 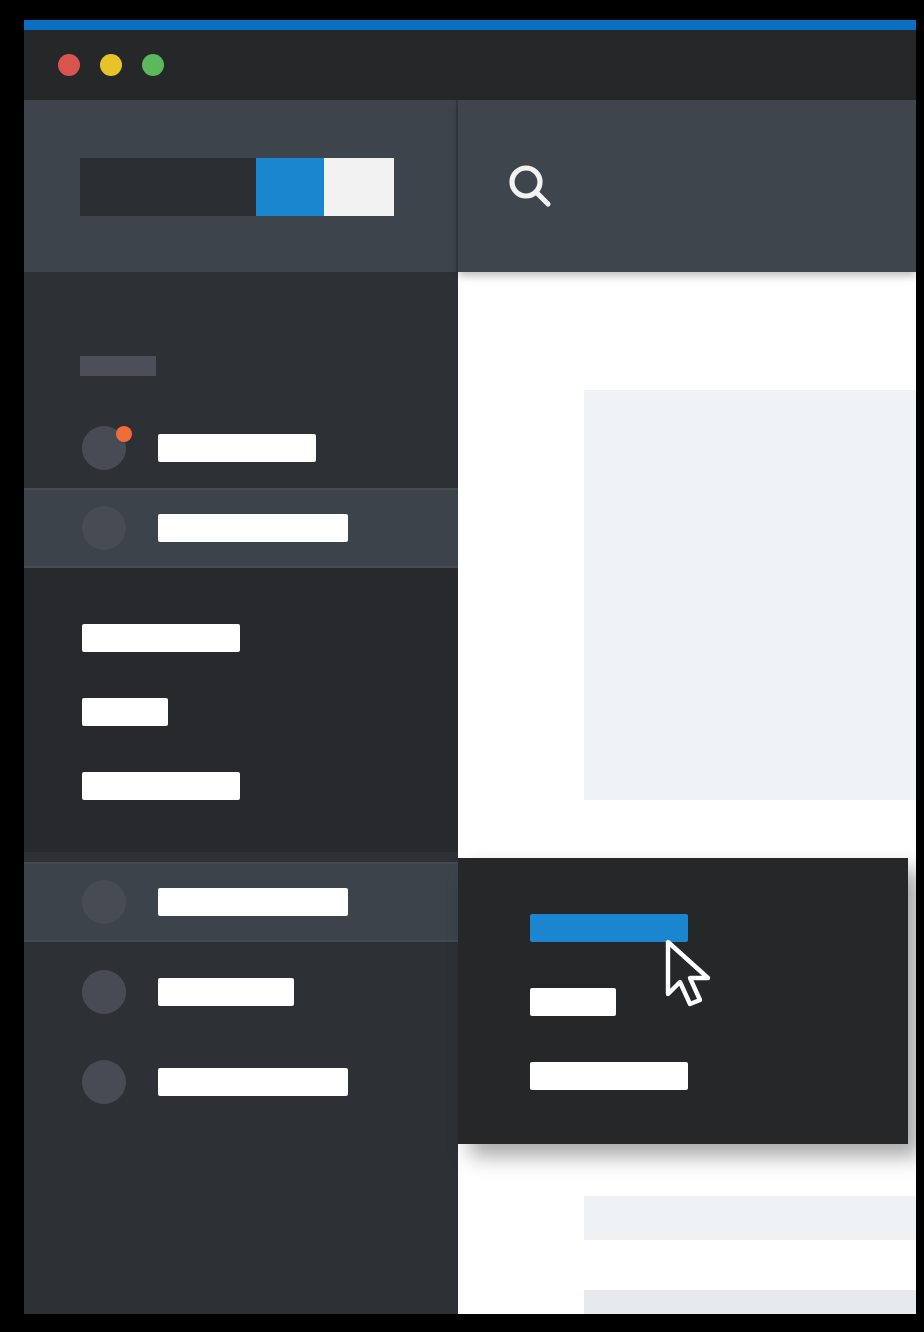 I want to click on search-icon, so click(x=530, y=186).